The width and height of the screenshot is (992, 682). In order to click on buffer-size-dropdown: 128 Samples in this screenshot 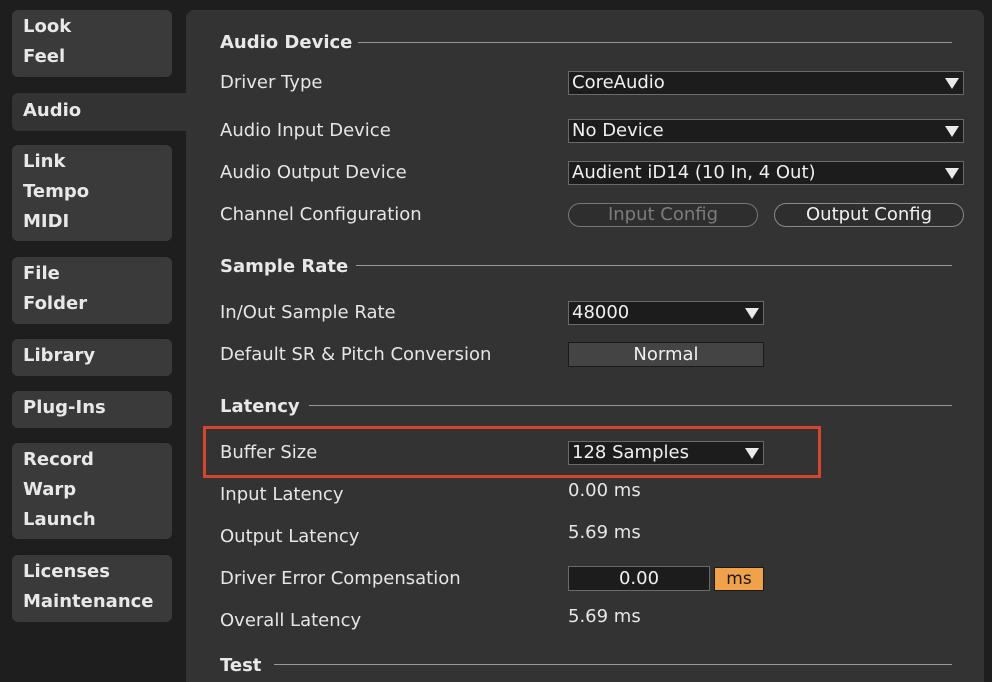, I will do `click(666, 453)`.